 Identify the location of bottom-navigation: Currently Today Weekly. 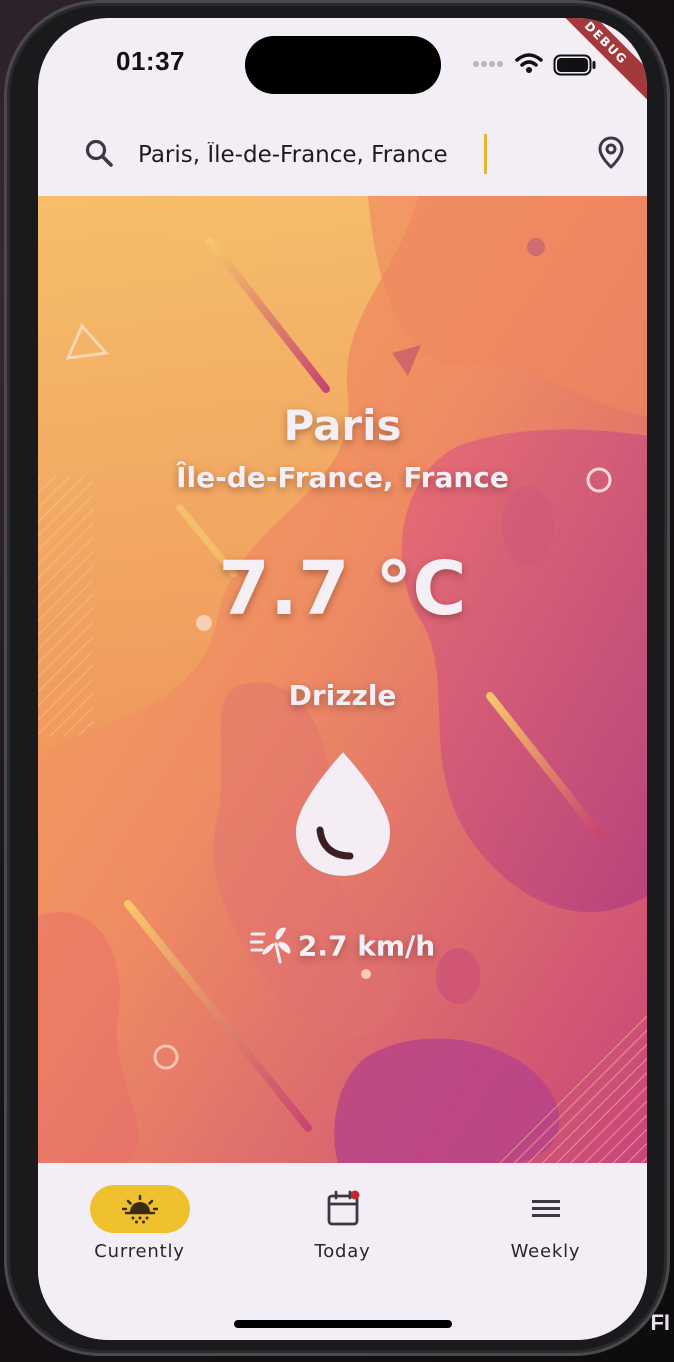
(342, 1251).